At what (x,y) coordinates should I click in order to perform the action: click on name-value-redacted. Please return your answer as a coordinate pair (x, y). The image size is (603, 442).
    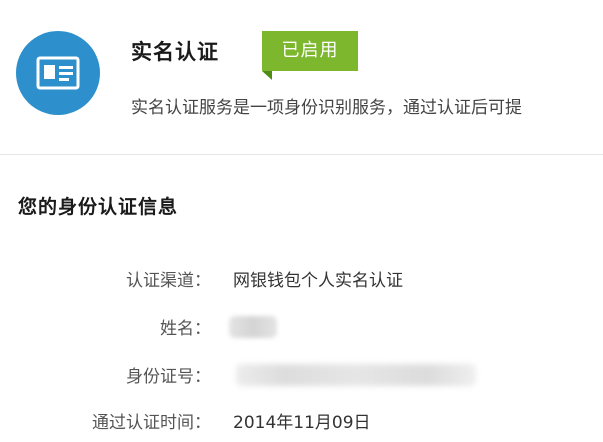
    Looking at the image, I should click on (253, 327).